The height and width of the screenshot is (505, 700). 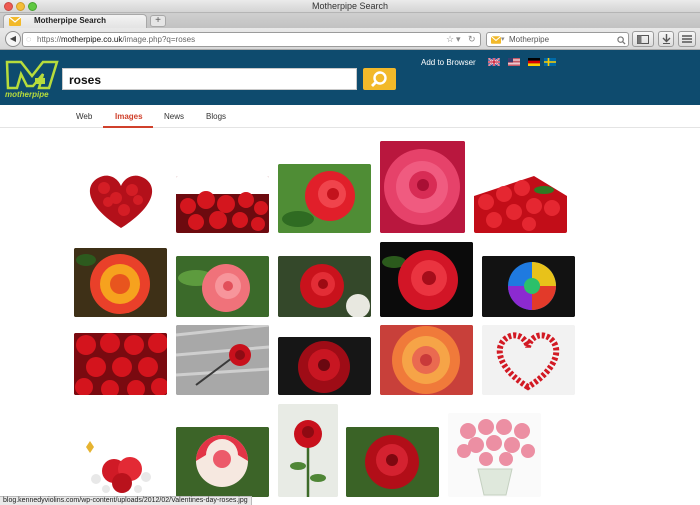 What do you see at coordinates (496, 40) in the screenshot?
I see `mail-search-engine-icon` at bounding box center [496, 40].